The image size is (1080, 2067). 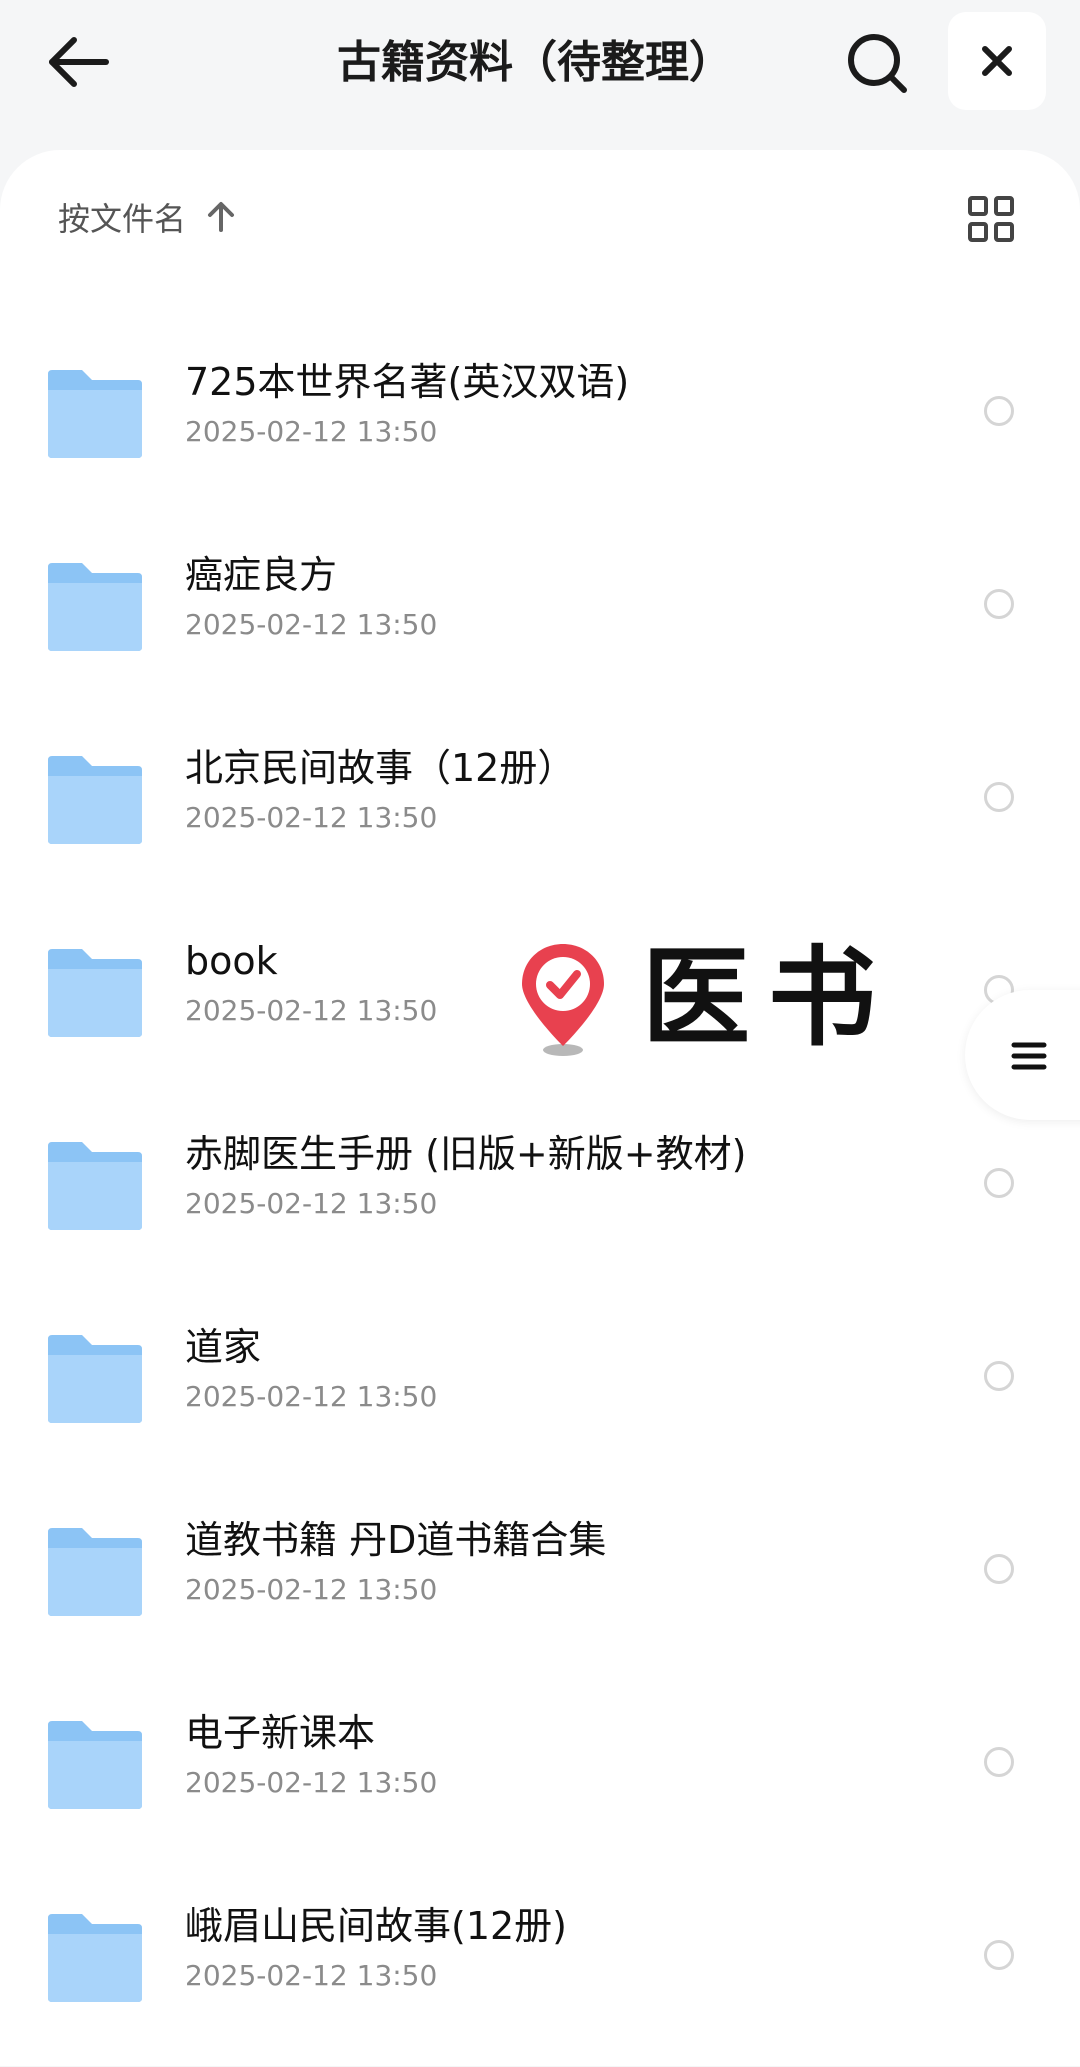 I want to click on page-title: 古籍资料（待整理）, so click(x=535, y=62).